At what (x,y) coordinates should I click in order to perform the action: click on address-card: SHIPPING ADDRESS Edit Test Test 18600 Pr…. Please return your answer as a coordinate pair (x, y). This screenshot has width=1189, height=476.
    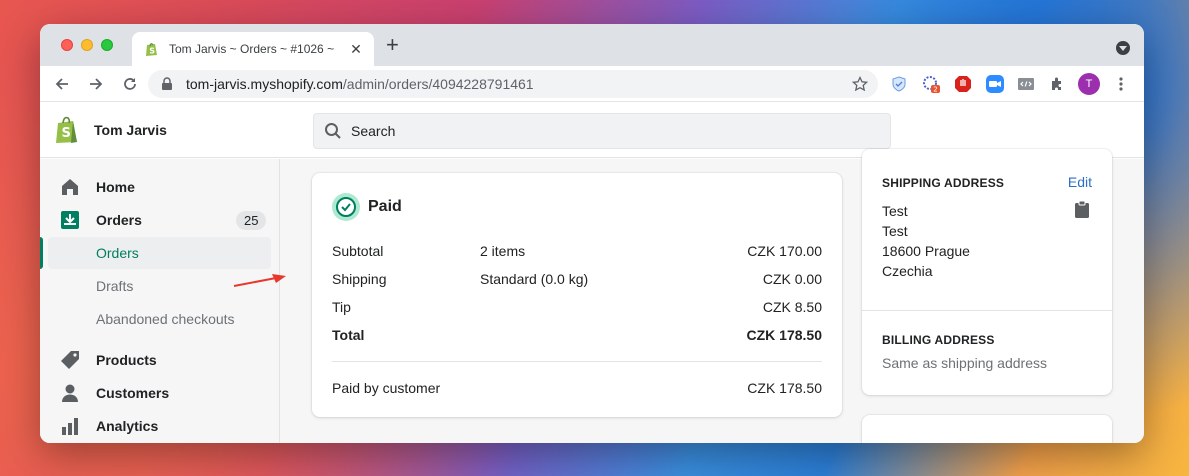
    Looking at the image, I should click on (987, 272).